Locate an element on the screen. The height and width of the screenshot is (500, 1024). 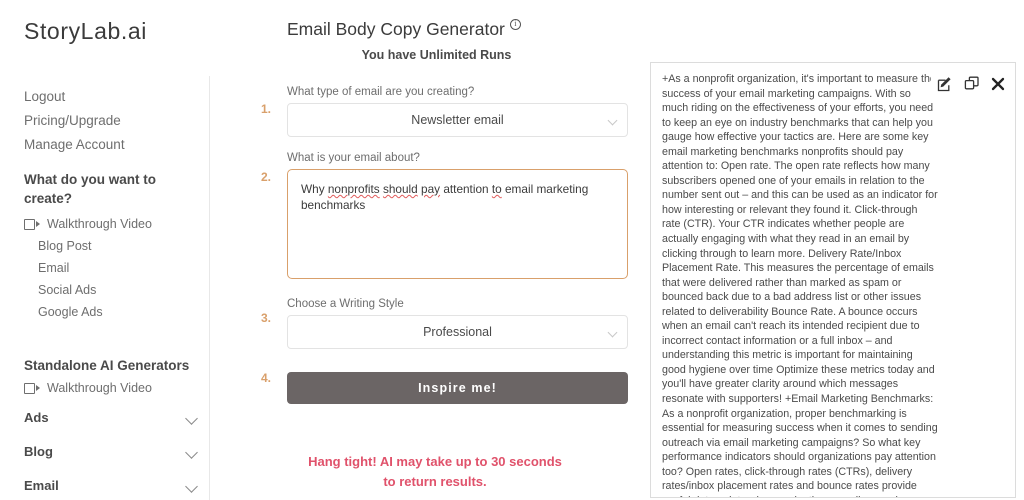
status-message-line-2: to return results. is located at coordinates (435, 481).